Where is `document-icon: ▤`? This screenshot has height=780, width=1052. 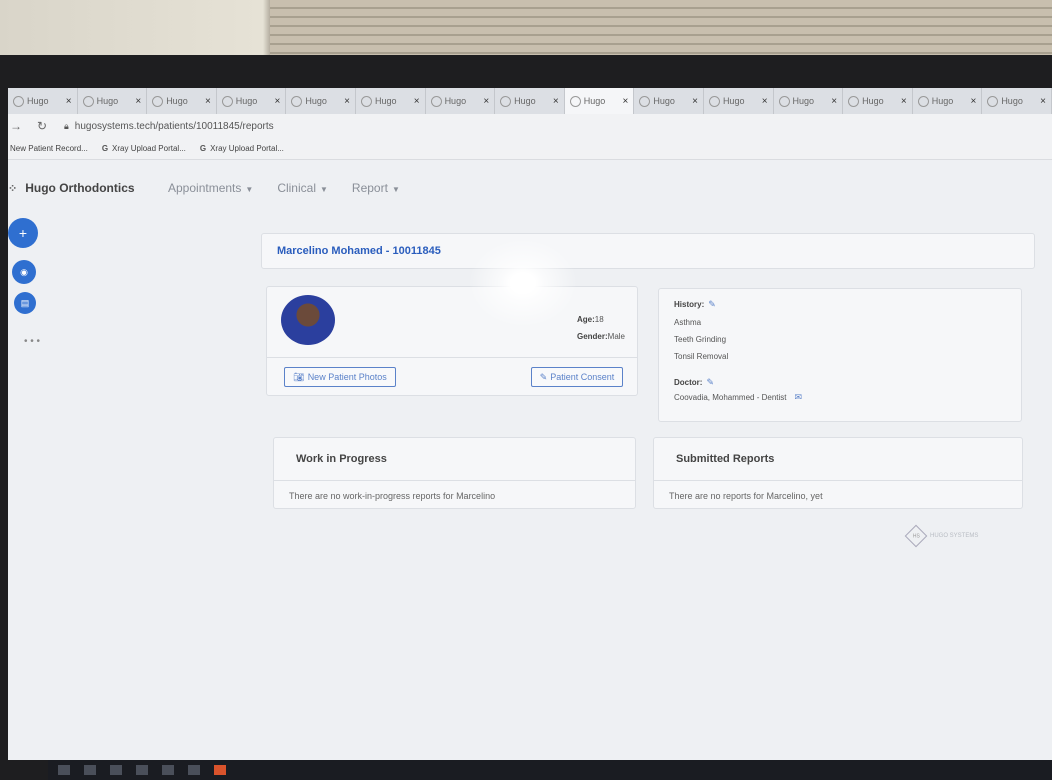 document-icon: ▤ is located at coordinates (25, 303).